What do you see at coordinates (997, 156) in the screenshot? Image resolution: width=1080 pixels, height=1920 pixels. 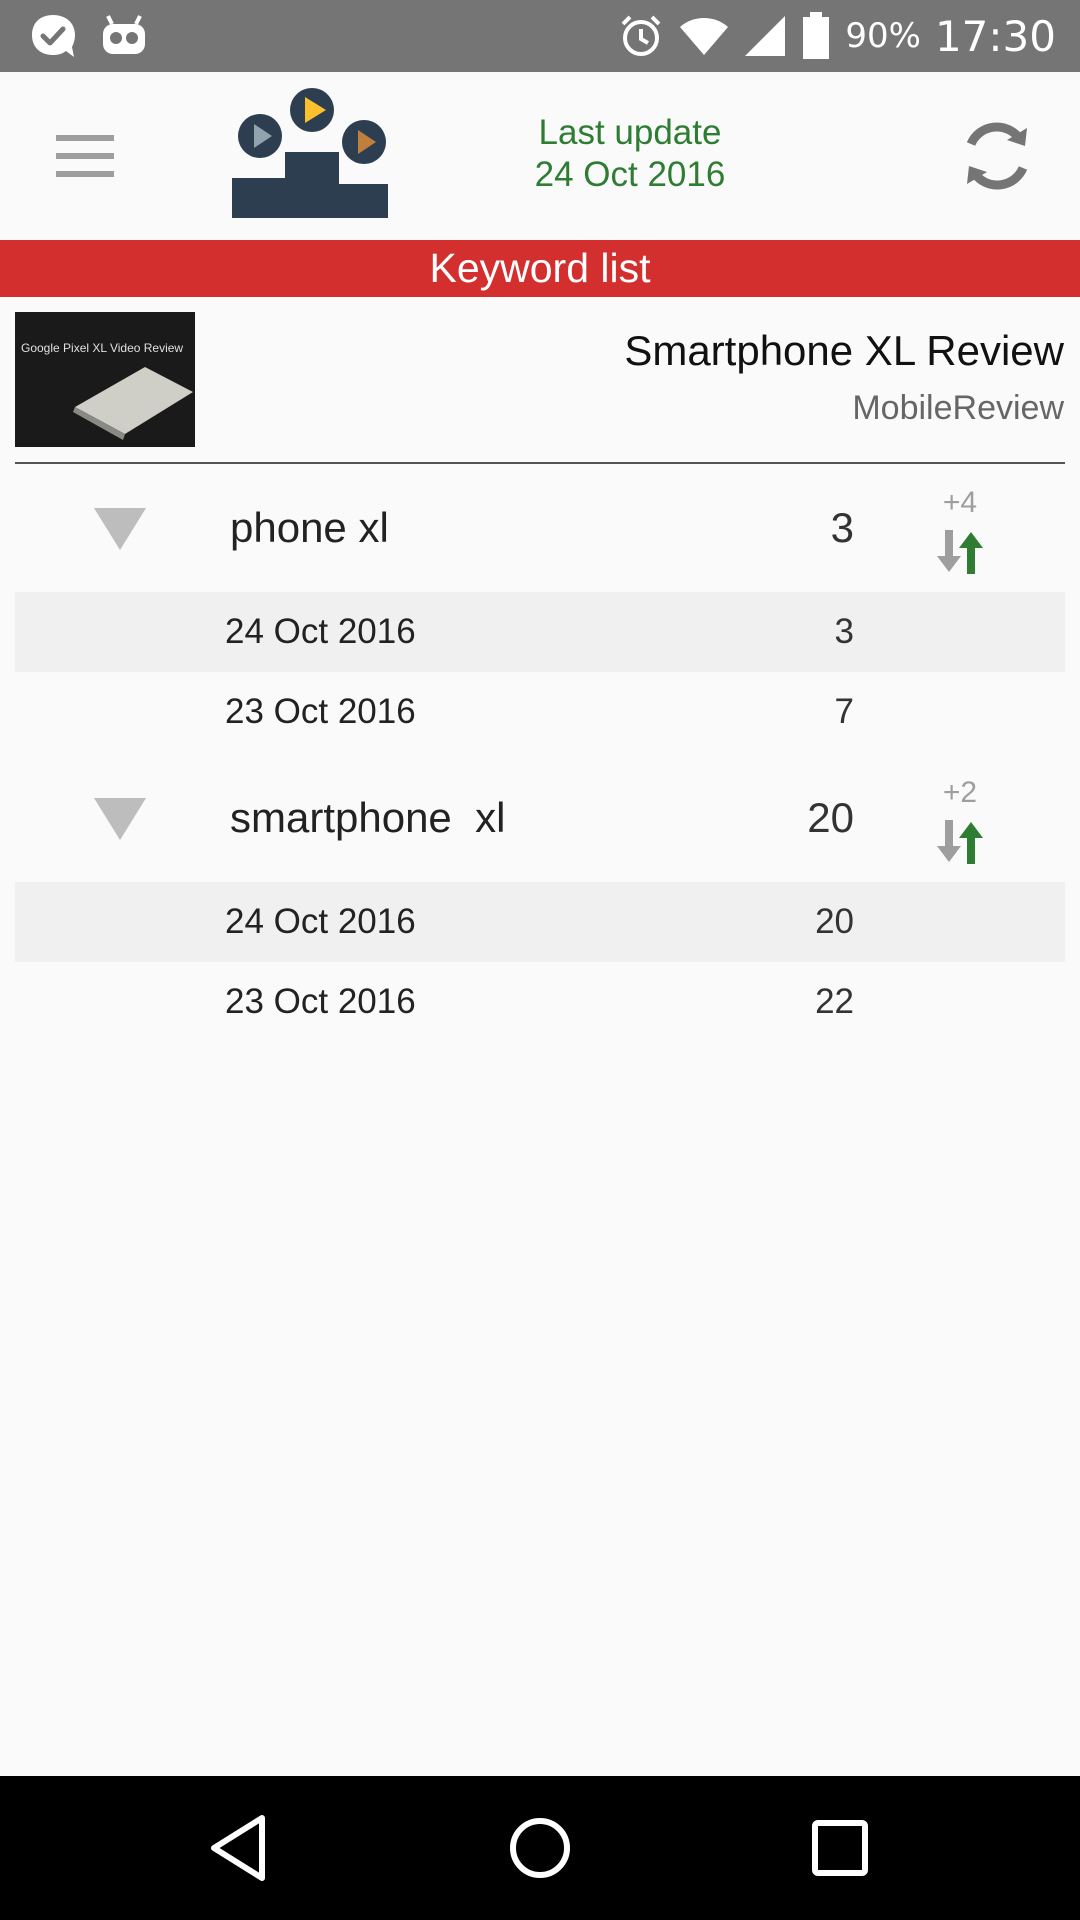 I see `refresh-icon` at bounding box center [997, 156].